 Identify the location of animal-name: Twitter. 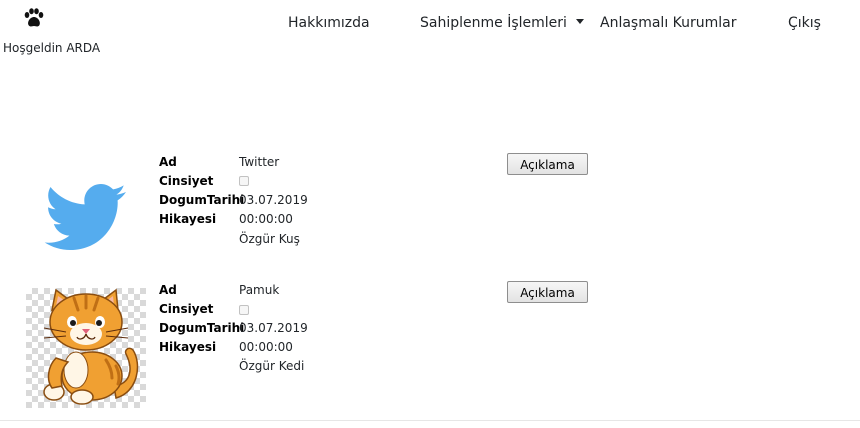
(259, 162).